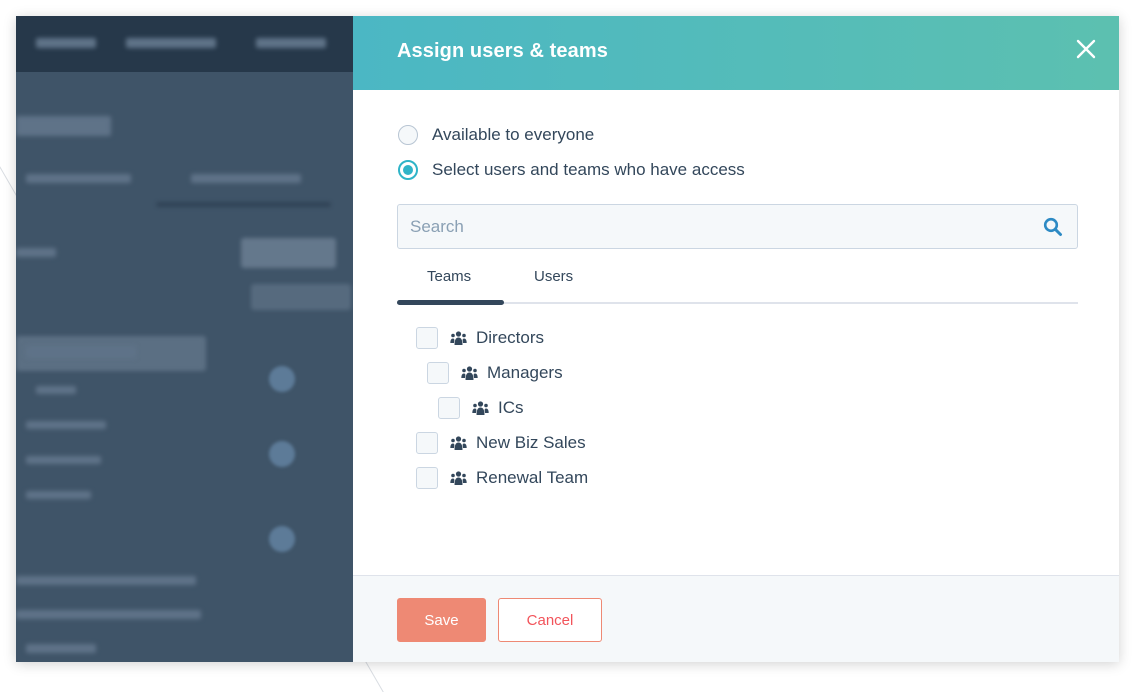  I want to click on team-row-new-biz-sales: New Biz Sales, so click(501, 443).